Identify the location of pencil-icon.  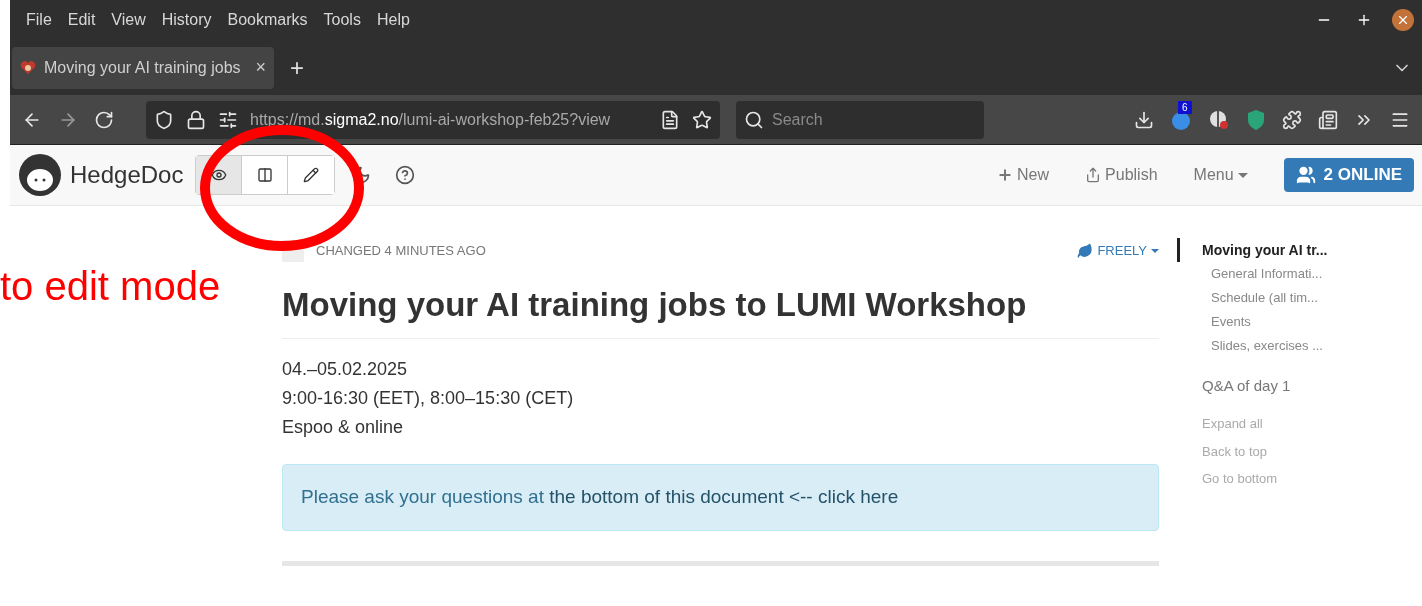
(311, 175).